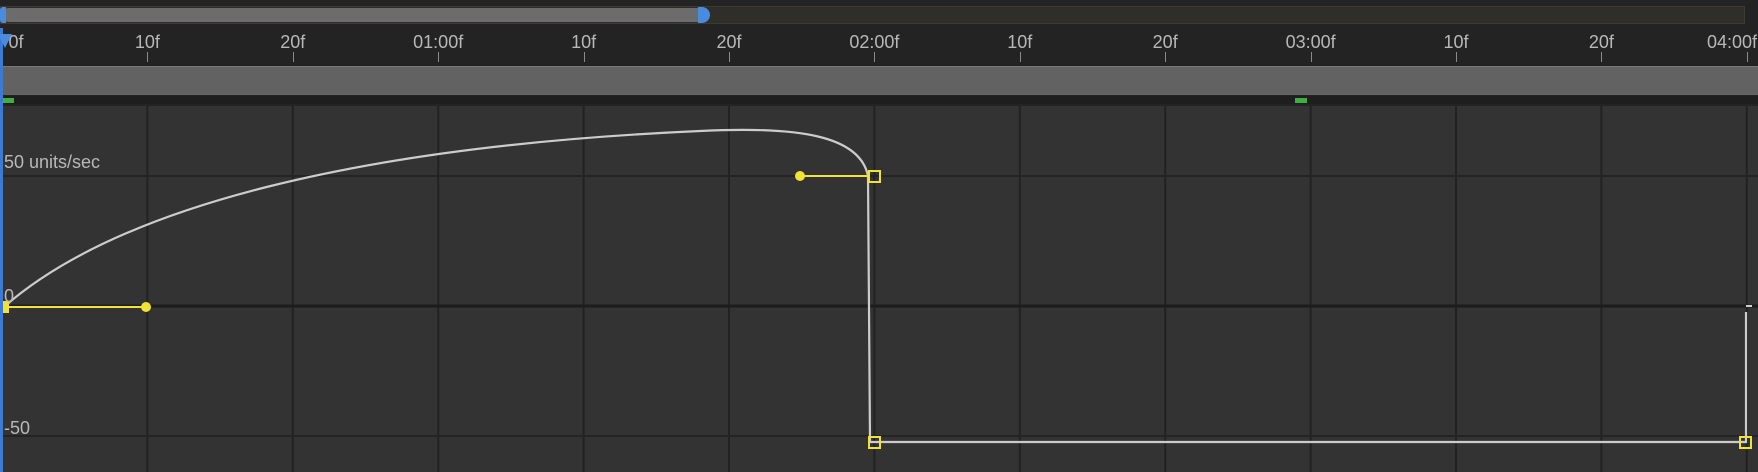 The height and width of the screenshot is (472, 1758). What do you see at coordinates (52, 162) in the screenshot?
I see `value-label-top: 50 units/sec` at bounding box center [52, 162].